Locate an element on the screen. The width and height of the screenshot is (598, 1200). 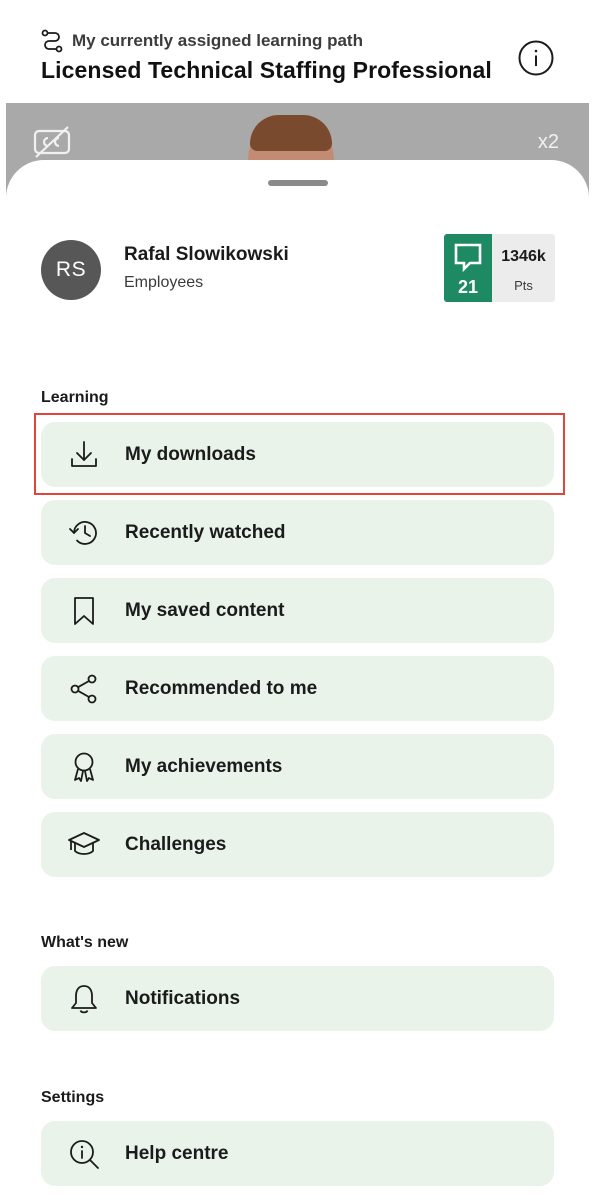
points-badge: 21 1346k Pts is located at coordinates (499, 268).